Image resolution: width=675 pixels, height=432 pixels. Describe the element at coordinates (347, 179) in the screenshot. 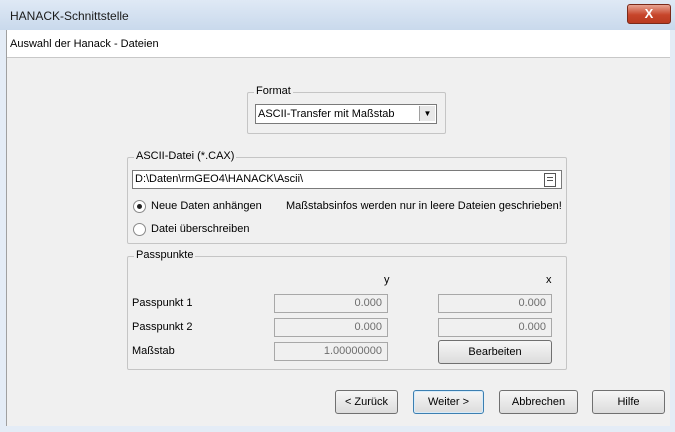

I see `ascii-file-path-input: D:\Daten\rmGEO4\HANACK\Ascii\` at that location.